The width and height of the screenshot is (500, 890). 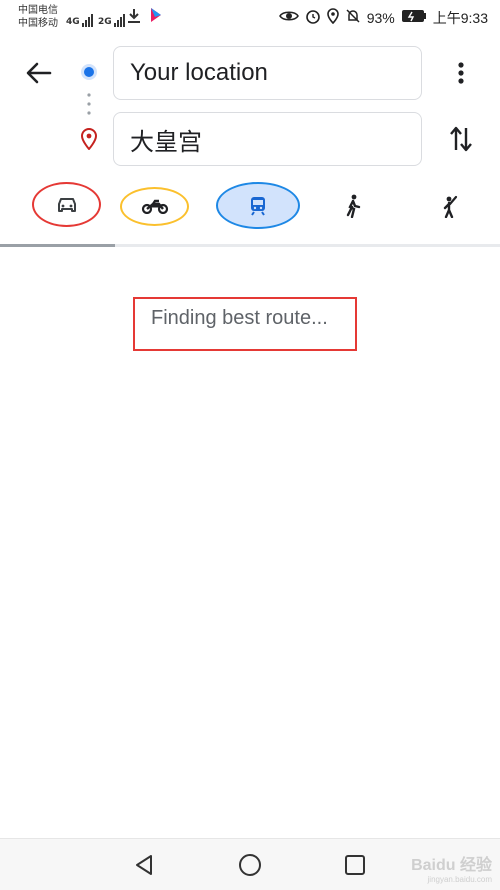 I want to click on nav-home-button, so click(x=250, y=865).